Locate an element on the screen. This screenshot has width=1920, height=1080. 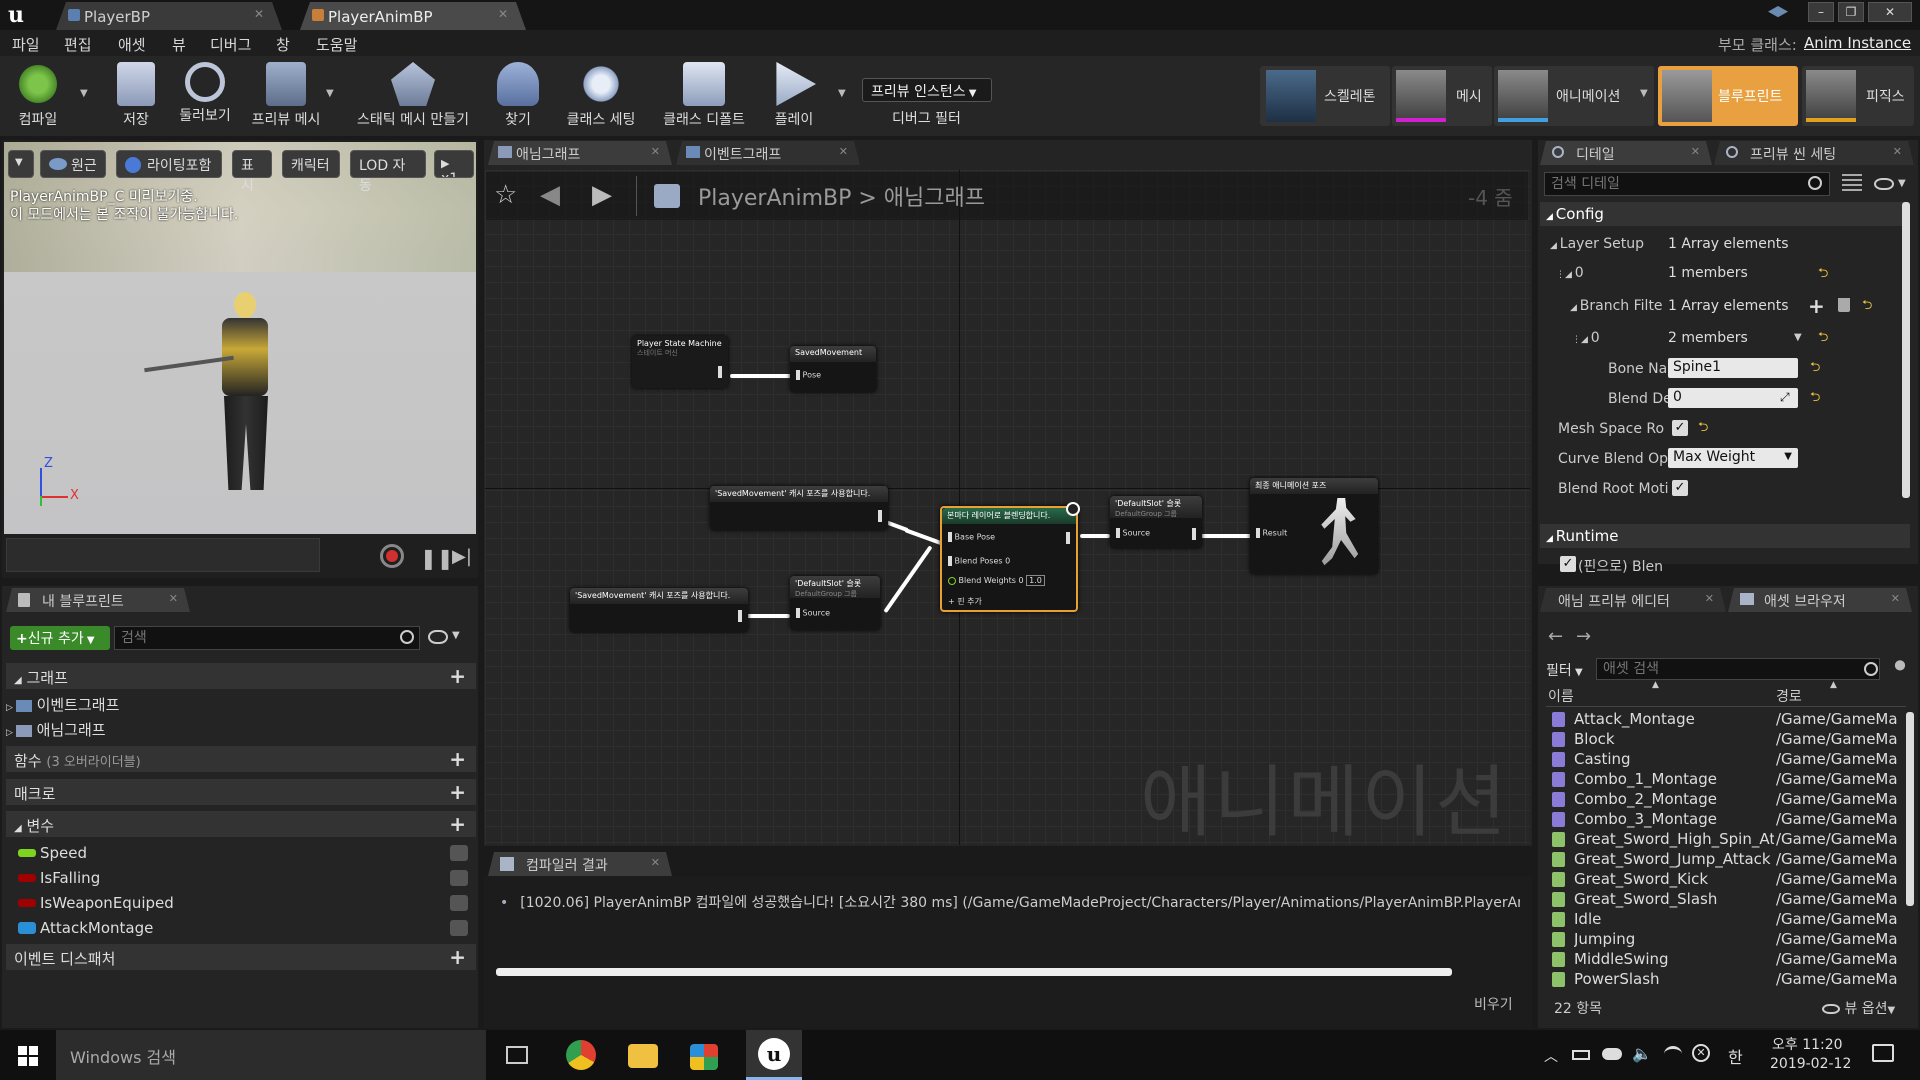
maximize-button: ❐ is located at coordinates (1851, 12).